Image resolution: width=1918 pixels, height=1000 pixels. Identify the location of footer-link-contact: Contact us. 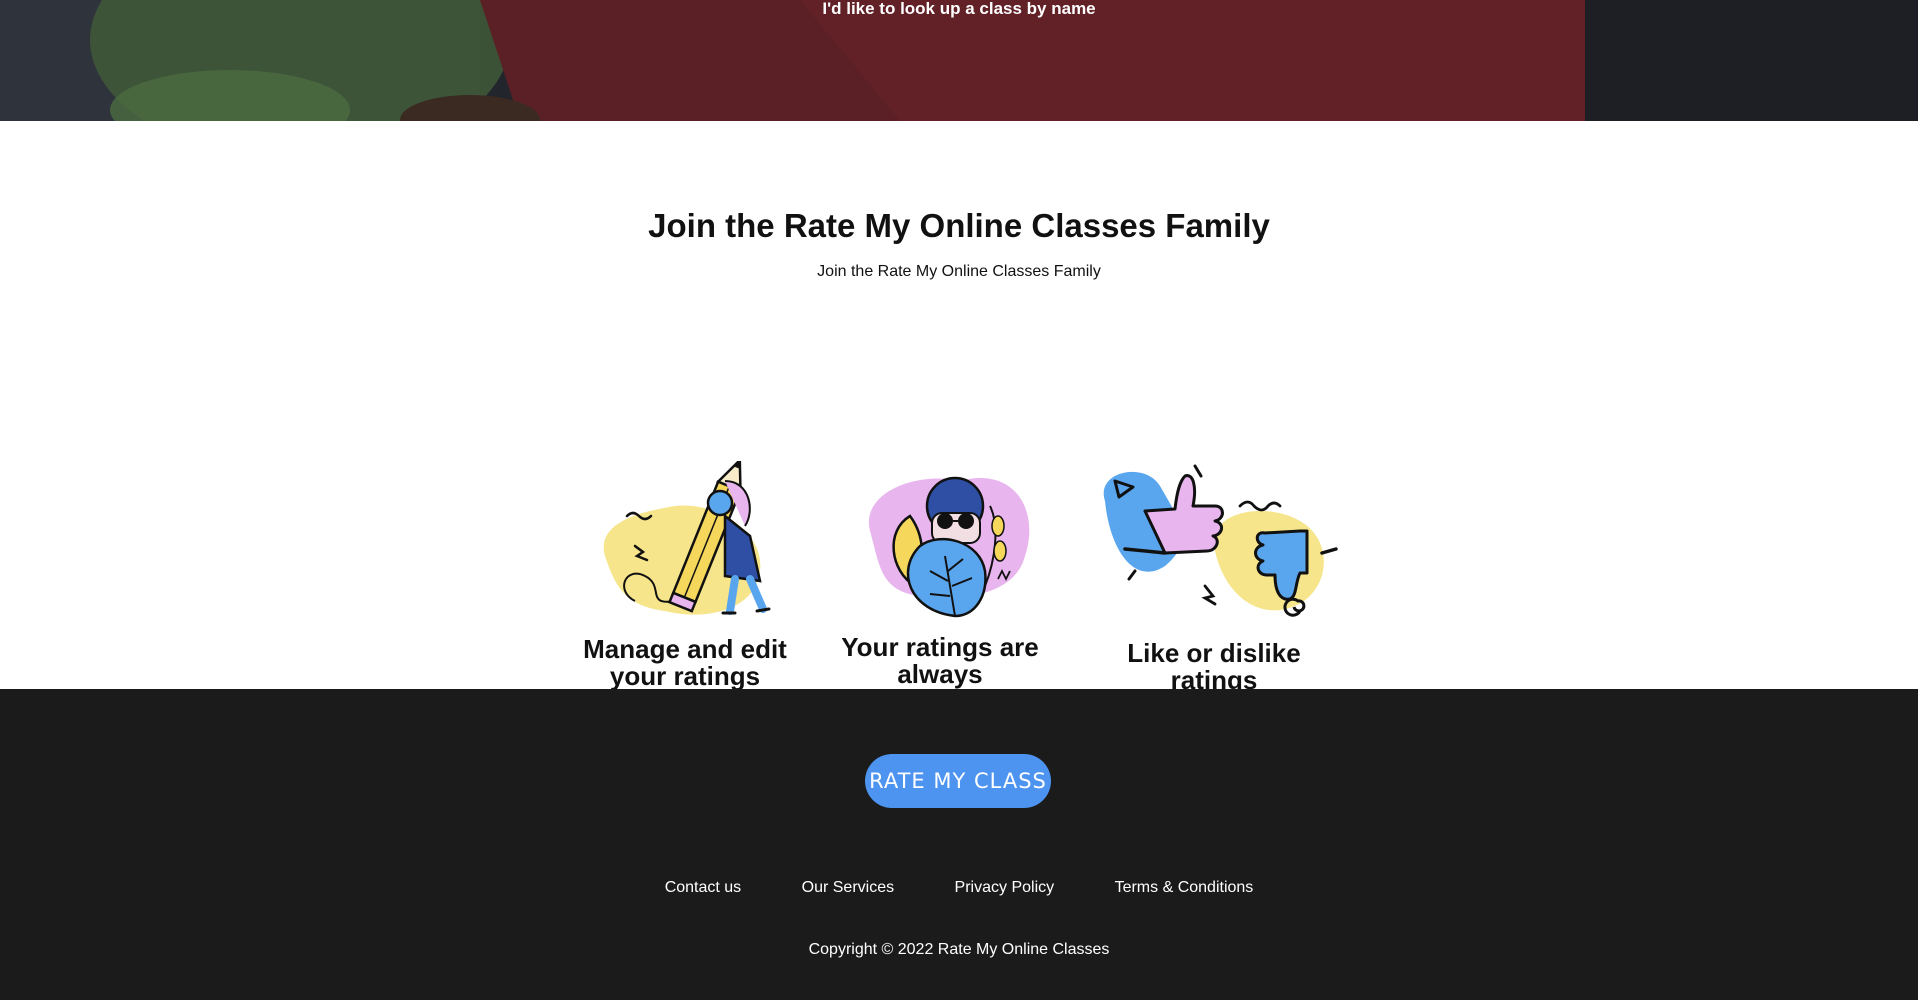
(703, 887).